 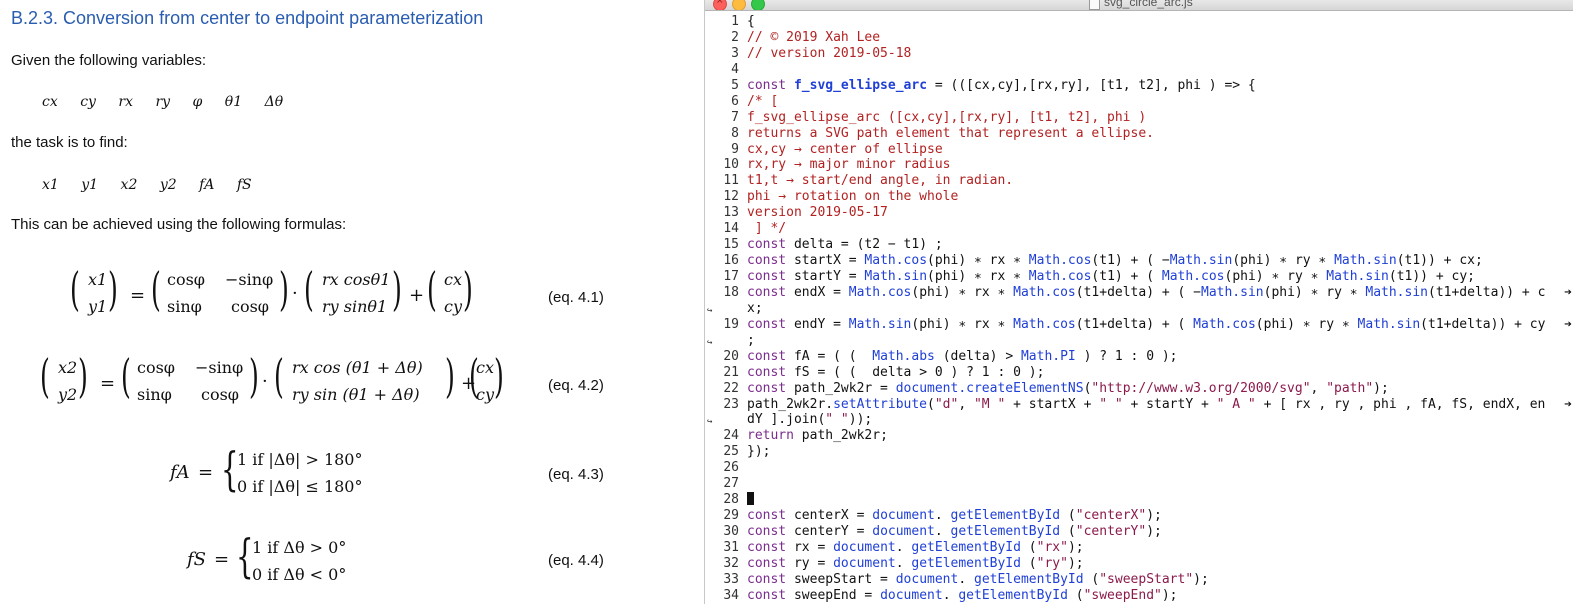 What do you see at coordinates (837, 420) in the screenshot?
I see `code-token: " "` at bounding box center [837, 420].